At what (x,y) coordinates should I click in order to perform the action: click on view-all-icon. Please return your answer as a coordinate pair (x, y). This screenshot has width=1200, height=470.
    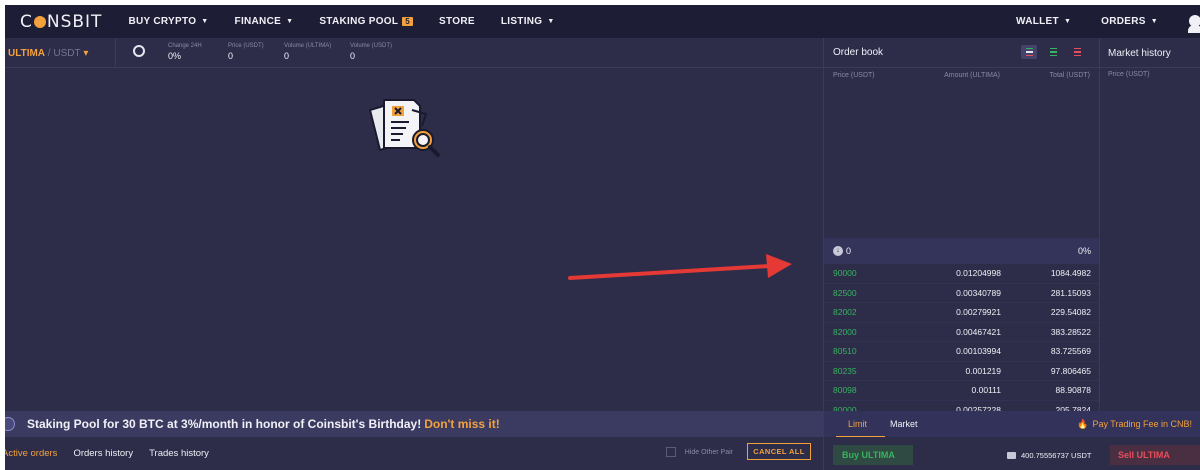
    Looking at the image, I should click on (1029, 52).